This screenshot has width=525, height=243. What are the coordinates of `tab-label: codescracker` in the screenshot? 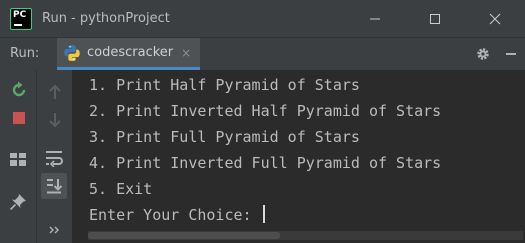 It's located at (130, 52).